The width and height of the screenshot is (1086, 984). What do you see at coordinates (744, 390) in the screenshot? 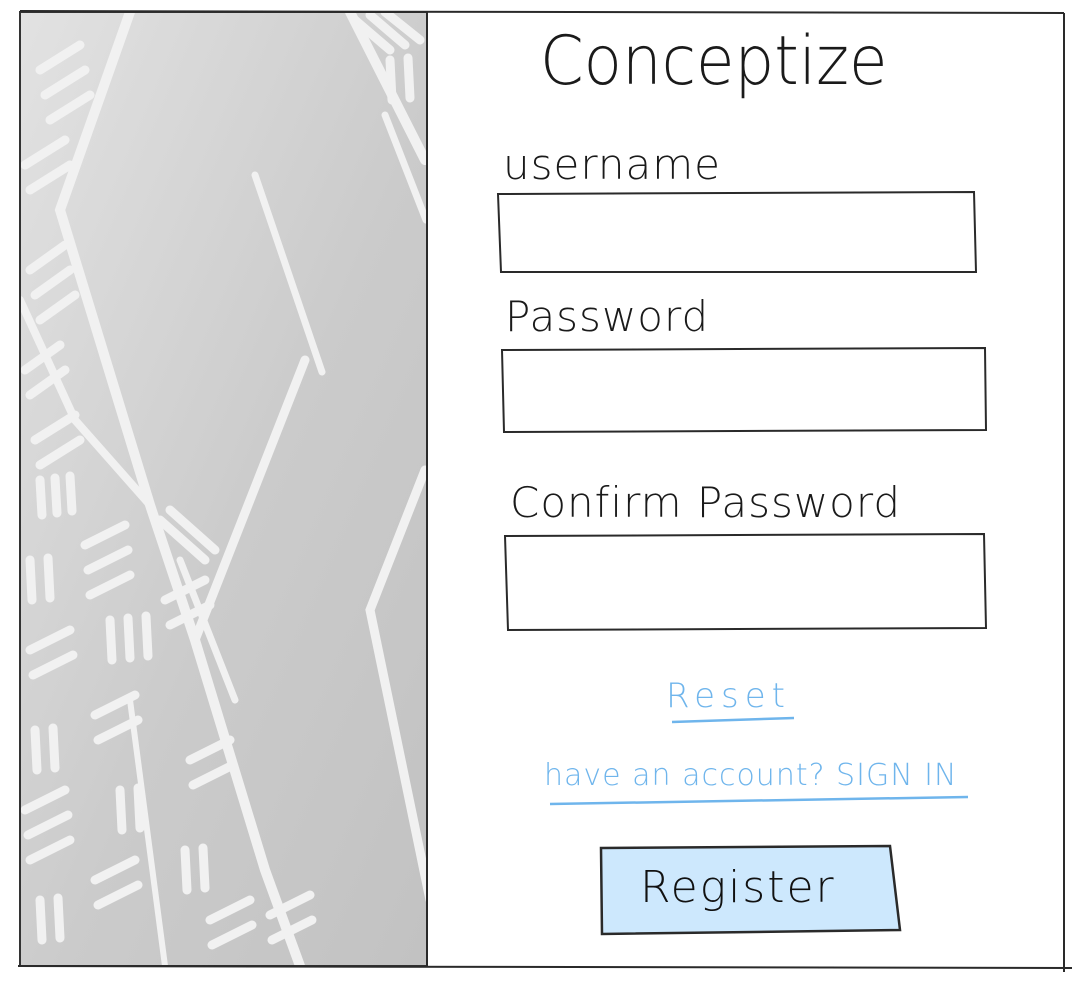
I see `password-input` at bounding box center [744, 390].